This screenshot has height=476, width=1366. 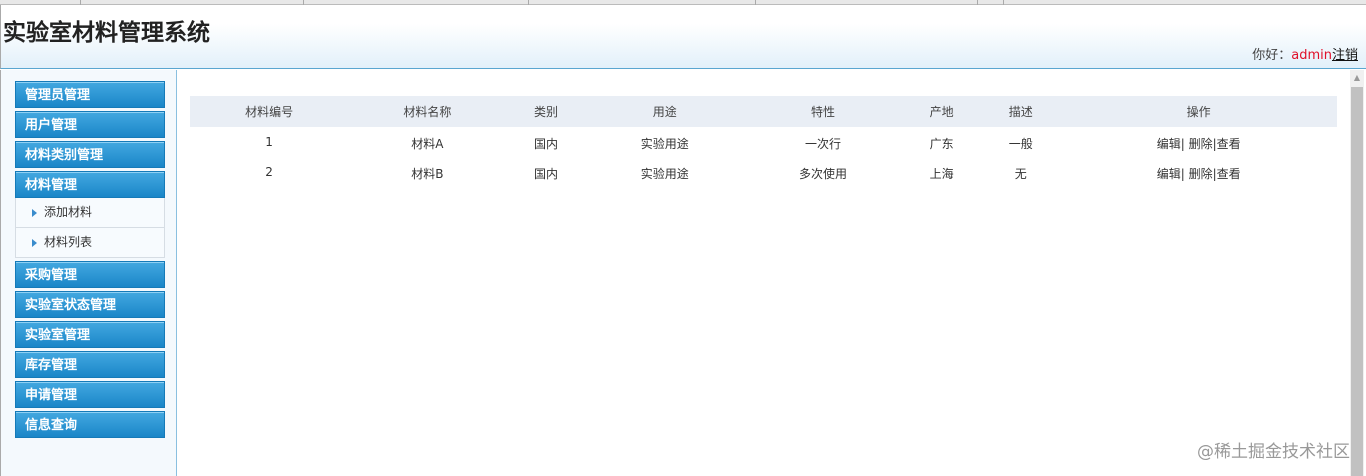 What do you see at coordinates (941, 144) in the screenshot?
I see `cell: 广东` at bounding box center [941, 144].